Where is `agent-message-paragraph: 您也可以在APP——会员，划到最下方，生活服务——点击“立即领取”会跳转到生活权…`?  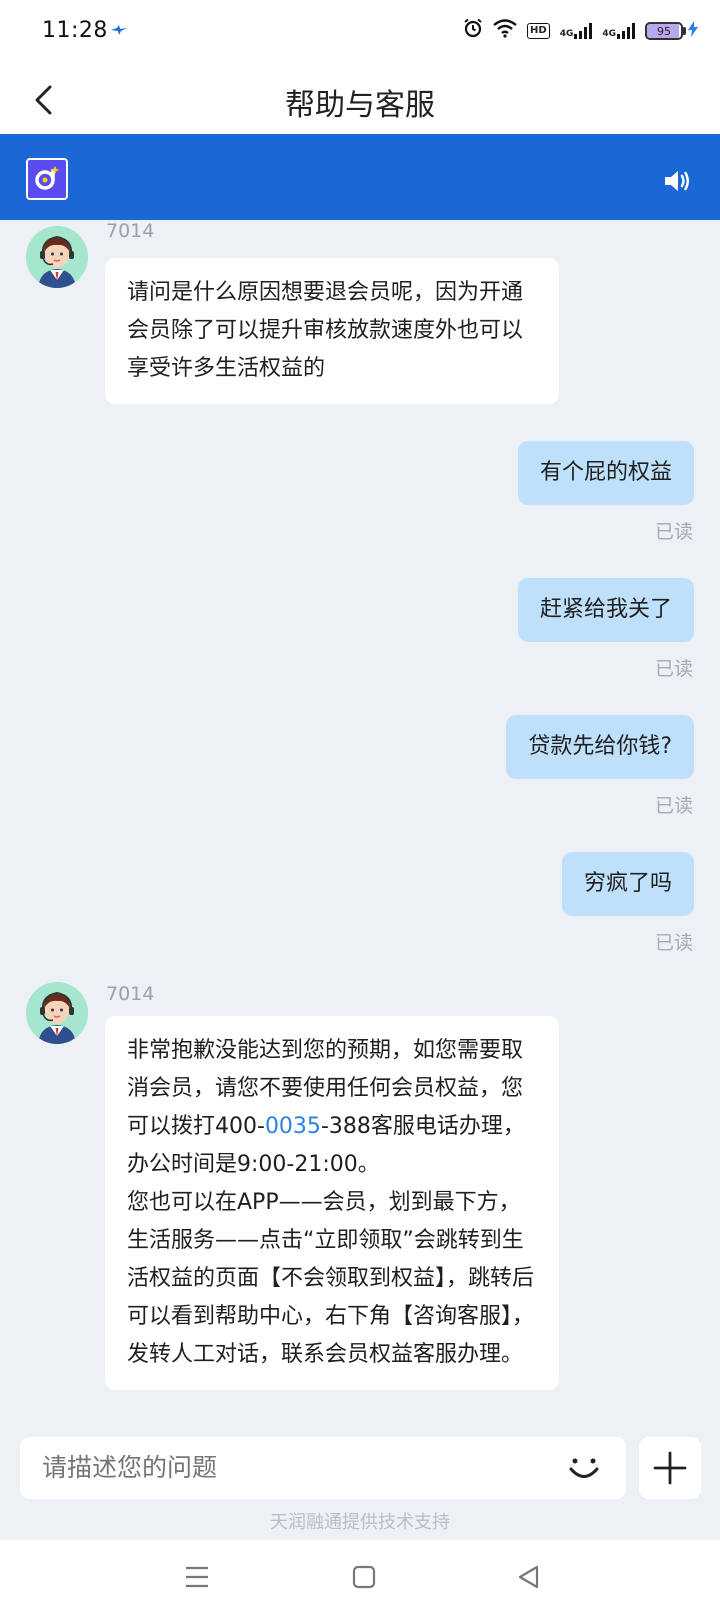 agent-message-paragraph: 您也可以在APP——会员，划到最下方，生活服务——点击“立即领取”会跳转到生活权… is located at coordinates (331, 1278).